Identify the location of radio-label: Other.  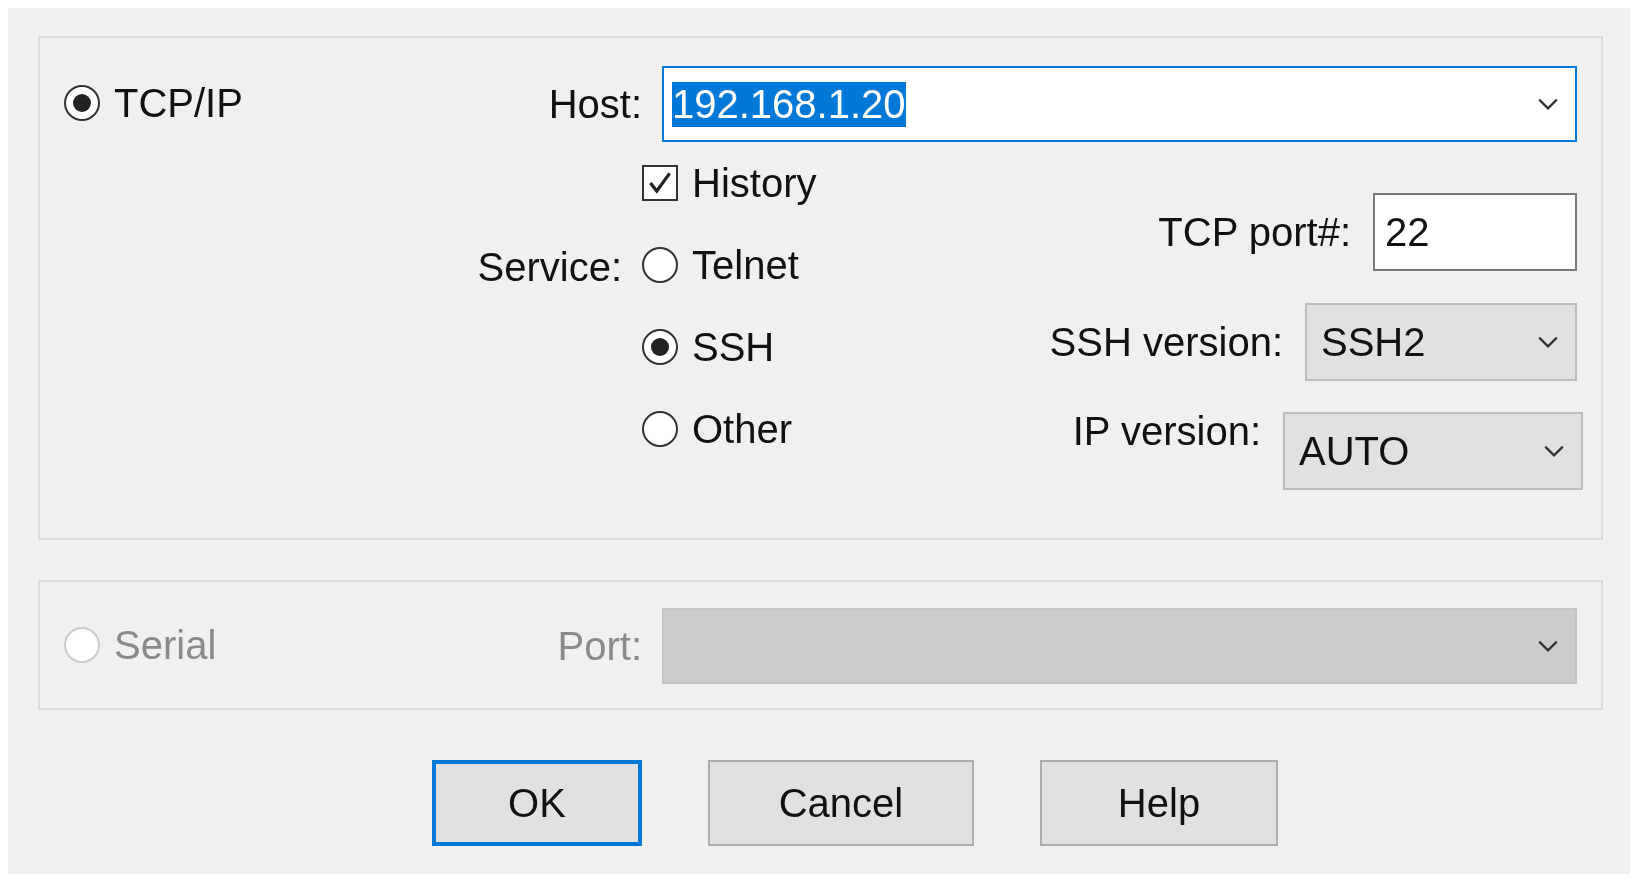
(742, 429).